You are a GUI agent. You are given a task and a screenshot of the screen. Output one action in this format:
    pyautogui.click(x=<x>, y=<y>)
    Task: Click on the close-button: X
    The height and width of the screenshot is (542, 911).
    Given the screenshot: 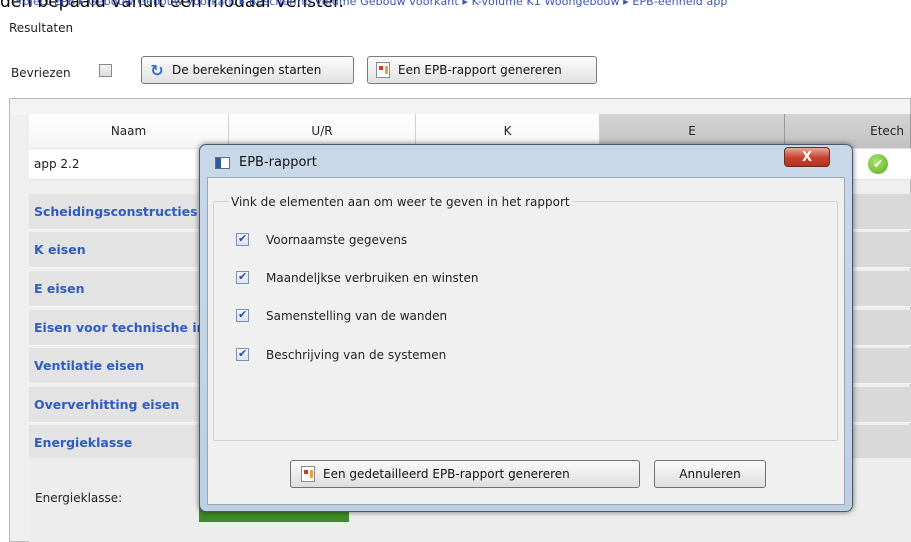 What is the action you would take?
    pyautogui.click(x=807, y=157)
    